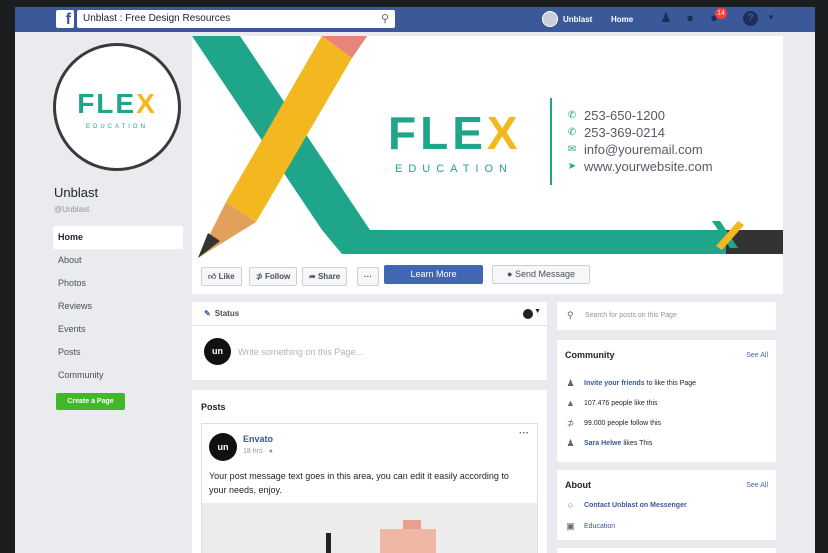 This screenshot has width=828, height=553. What do you see at coordinates (570, 505) in the screenshot?
I see `messenger-icon: ○` at bounding box center [570, 505].